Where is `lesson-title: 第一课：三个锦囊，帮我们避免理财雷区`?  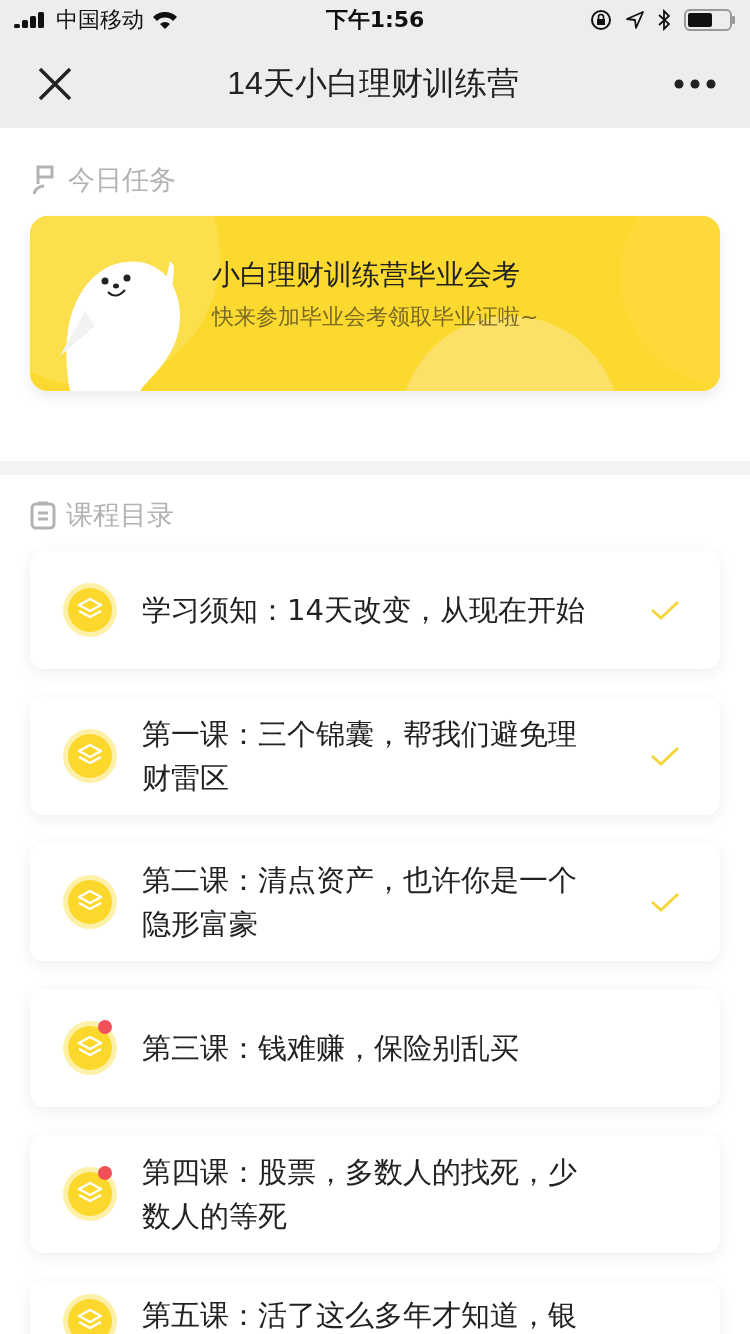
lesson-title: 第一课：三个锦囊，帮我们避免理财雷区 is located at coordinates (360, 756).